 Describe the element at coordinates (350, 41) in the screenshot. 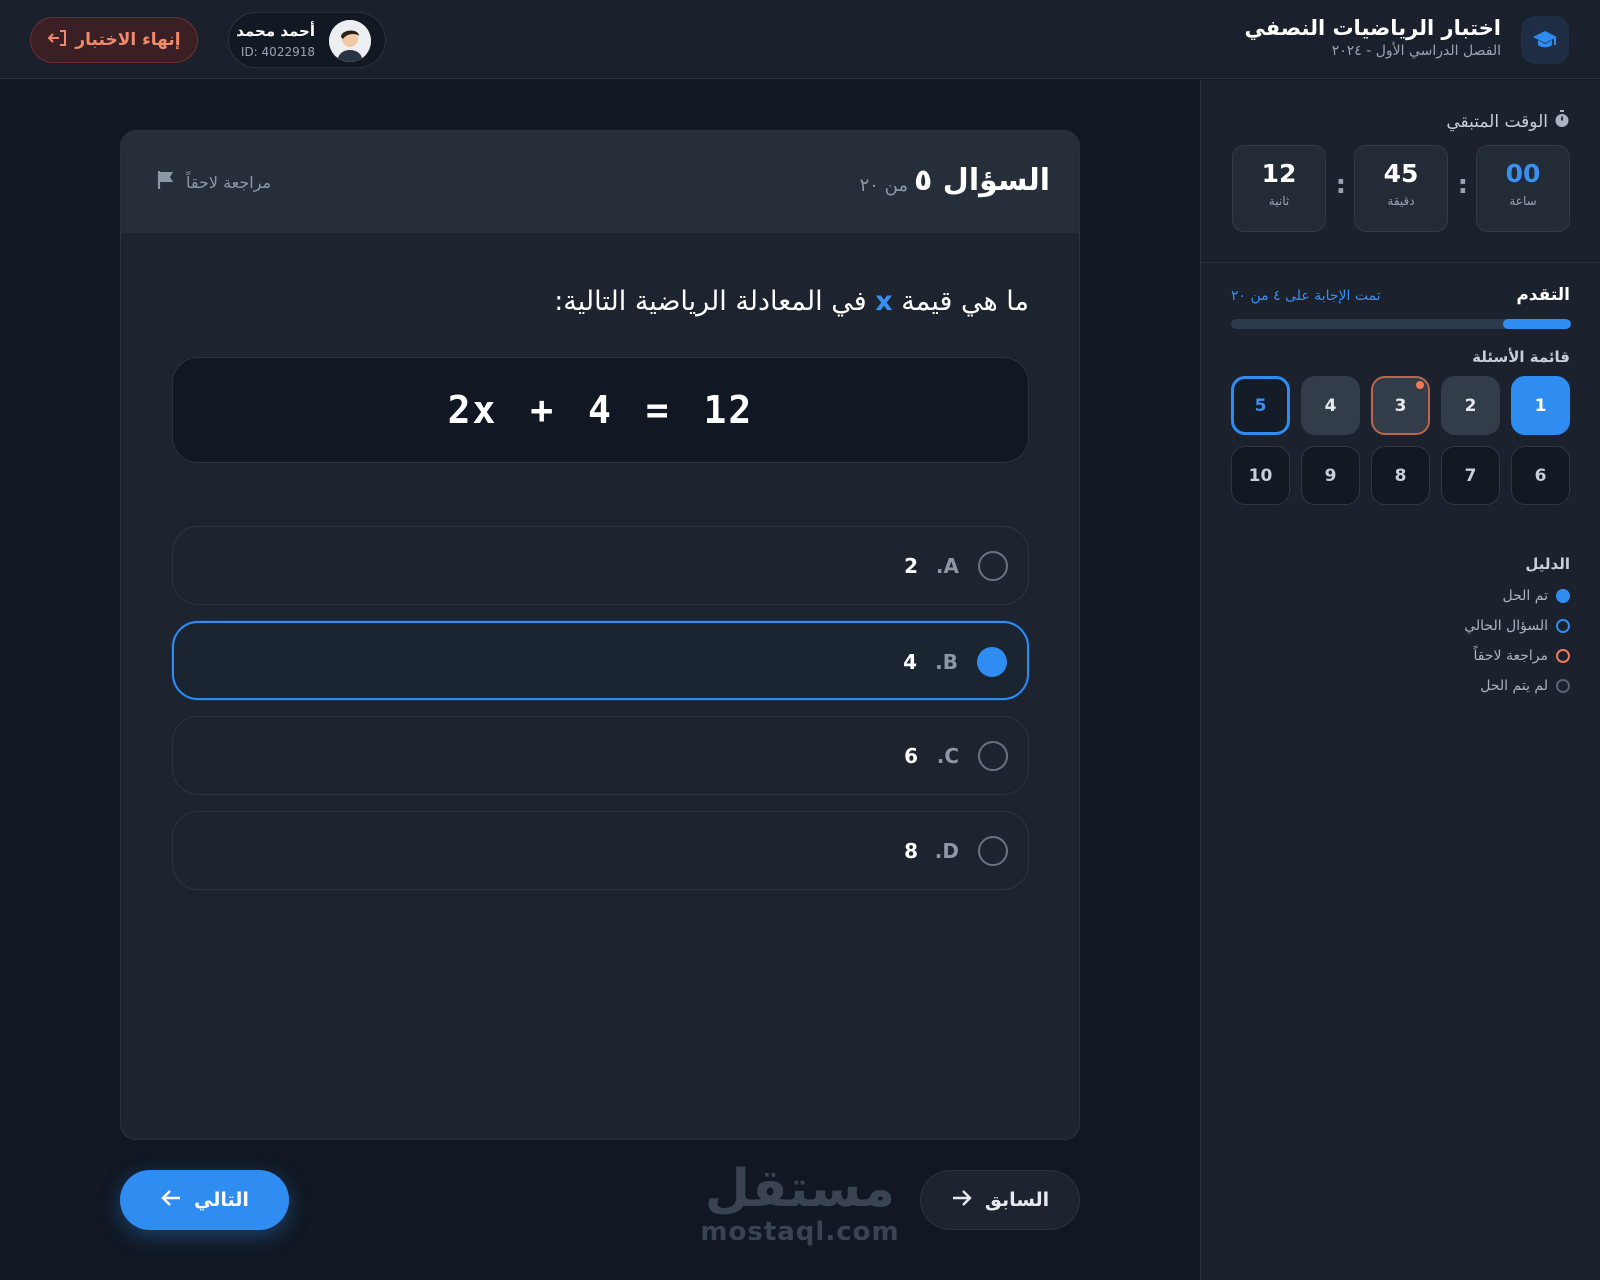

I see `avatar` at that location.